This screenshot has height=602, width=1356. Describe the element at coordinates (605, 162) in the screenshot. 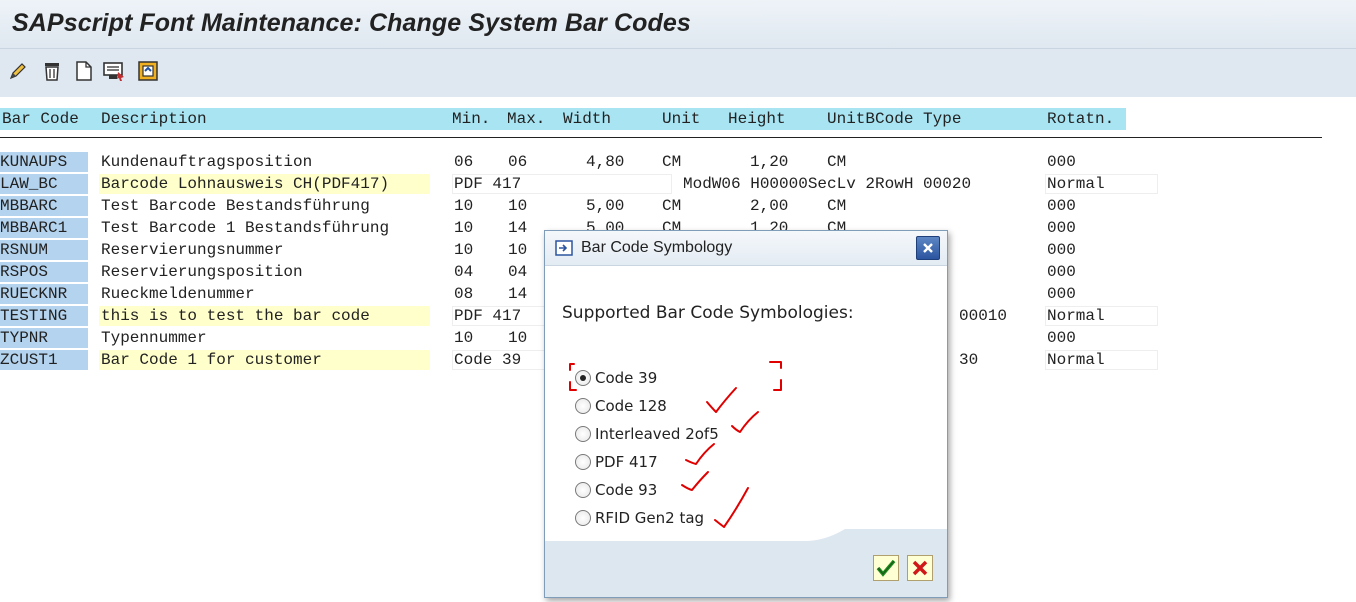

I see `width-cell: 4,80` at that location.